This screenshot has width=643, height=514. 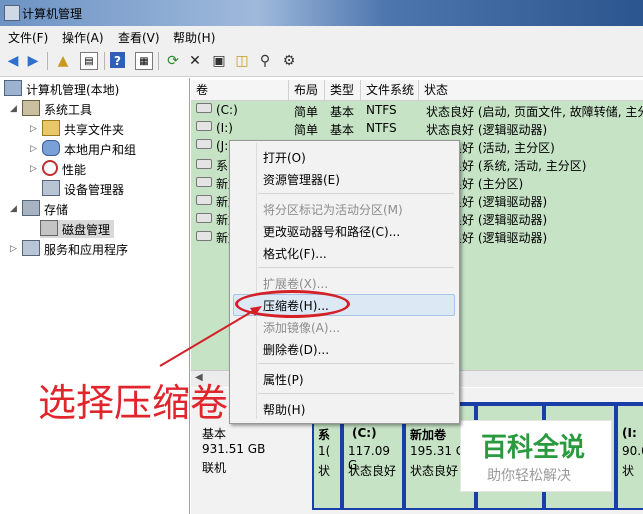 What do you see at coordinates (12, 13) in the screenshot?
I see `computer-management-icon` at bounding box center [12, 13].